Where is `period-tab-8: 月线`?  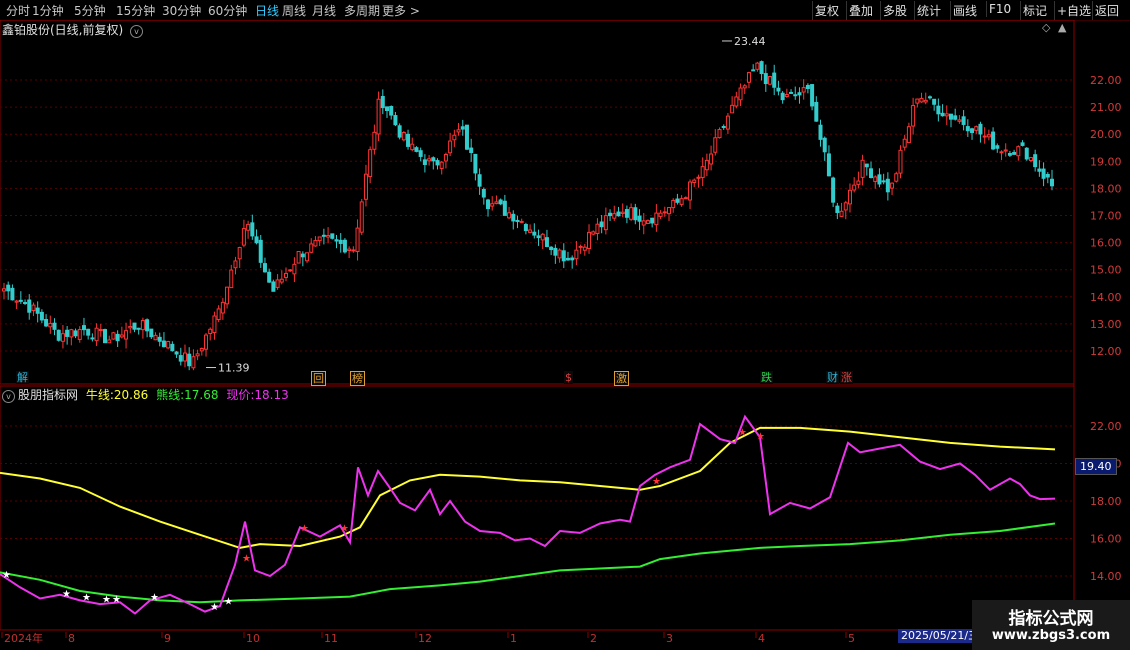 period-tab-8: 月线 is located at coordinates (324, 10).